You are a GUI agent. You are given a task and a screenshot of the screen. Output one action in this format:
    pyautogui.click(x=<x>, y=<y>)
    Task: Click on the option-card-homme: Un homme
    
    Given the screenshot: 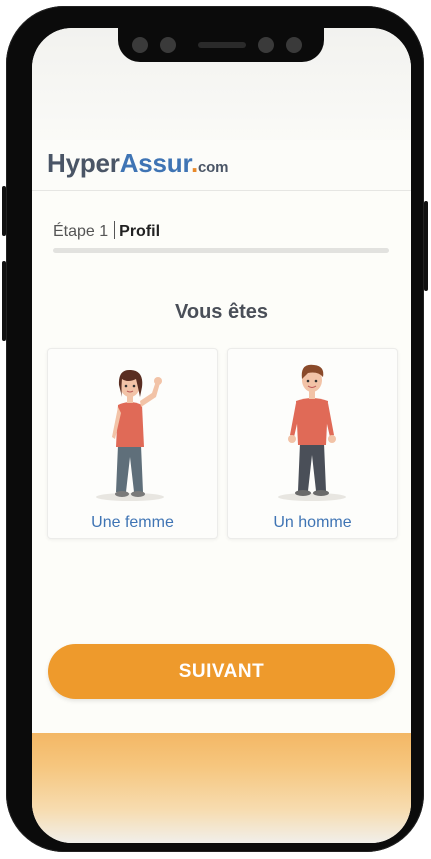 What is the action you would take?
    pyautogui.click(x=312, y=443)
    